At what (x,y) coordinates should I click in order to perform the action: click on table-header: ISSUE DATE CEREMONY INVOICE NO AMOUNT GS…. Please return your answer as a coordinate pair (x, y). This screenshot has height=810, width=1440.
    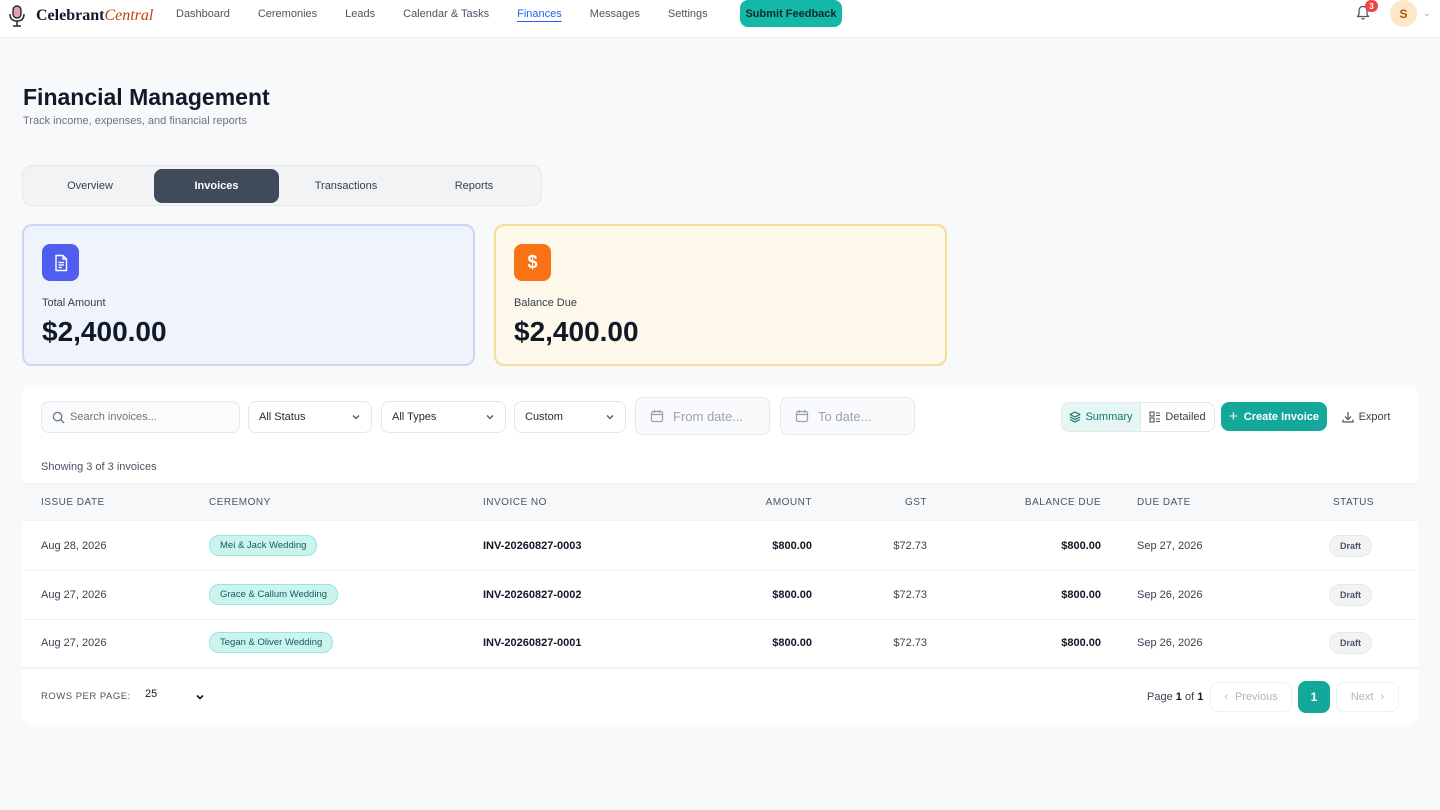
    Looking at the image, I should click on (720, 502).